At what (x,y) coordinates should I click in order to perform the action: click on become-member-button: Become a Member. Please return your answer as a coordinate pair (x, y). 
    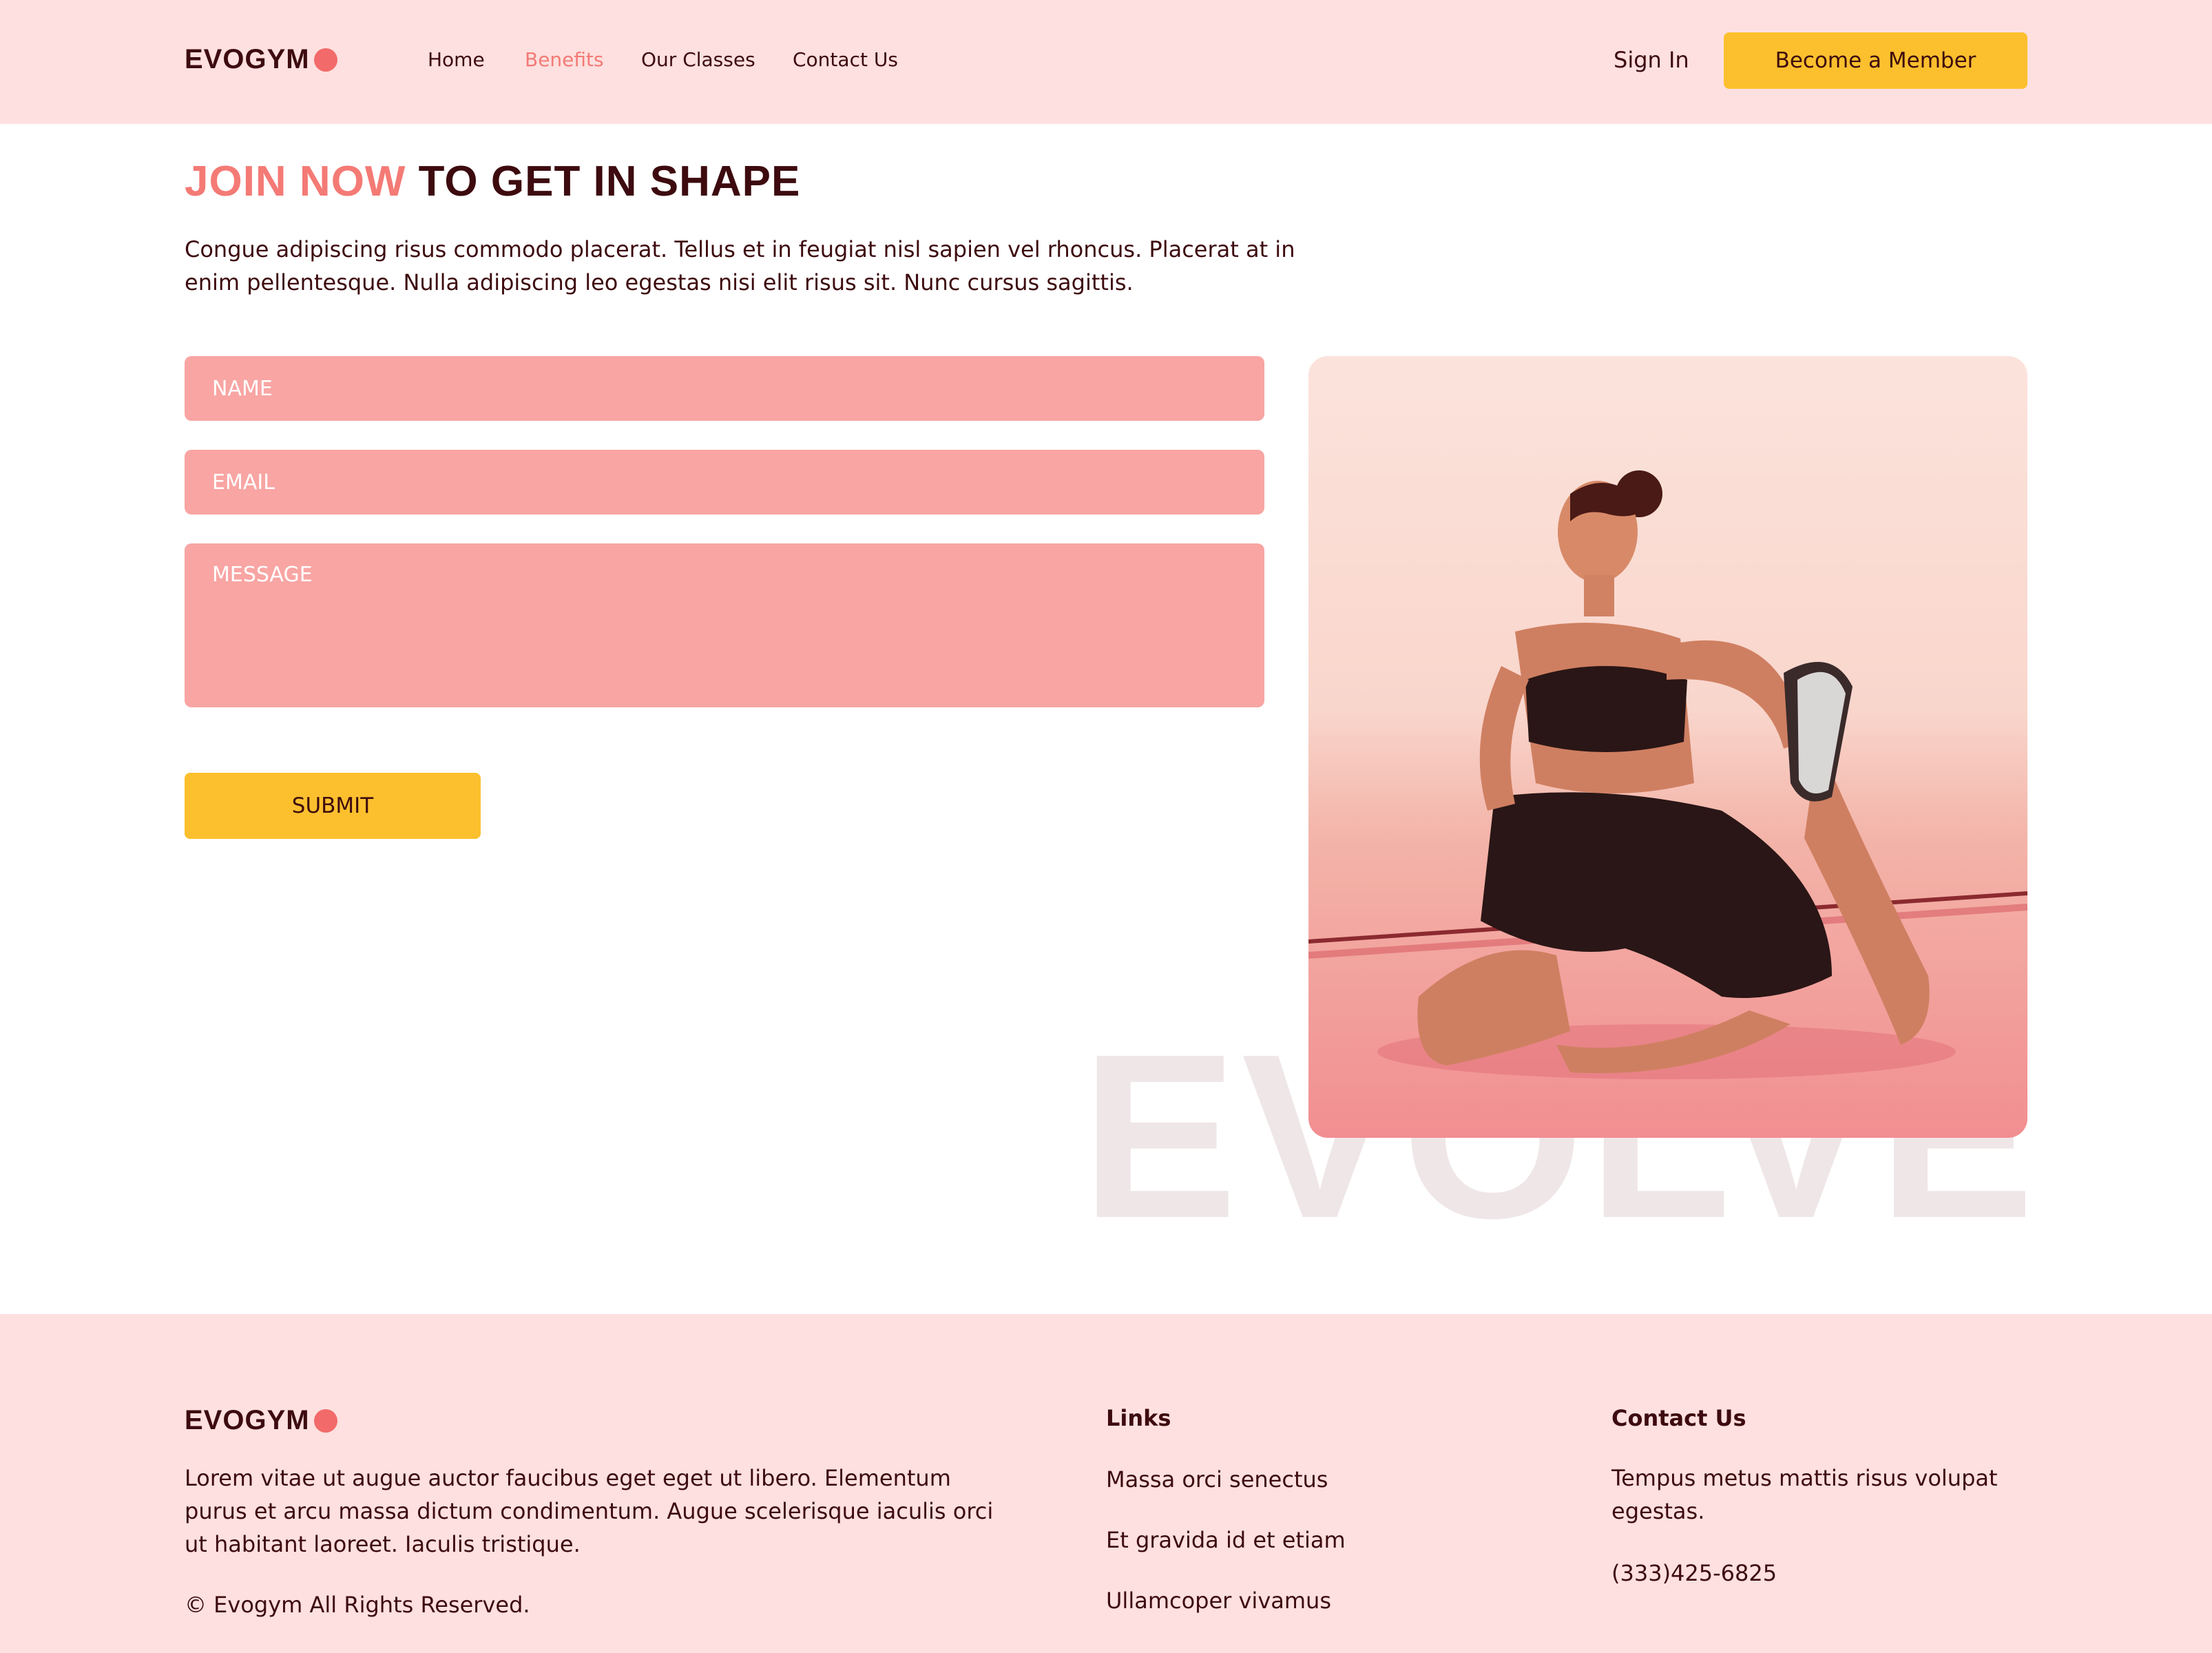
    Looking at the image, I should click on (1875, 60).